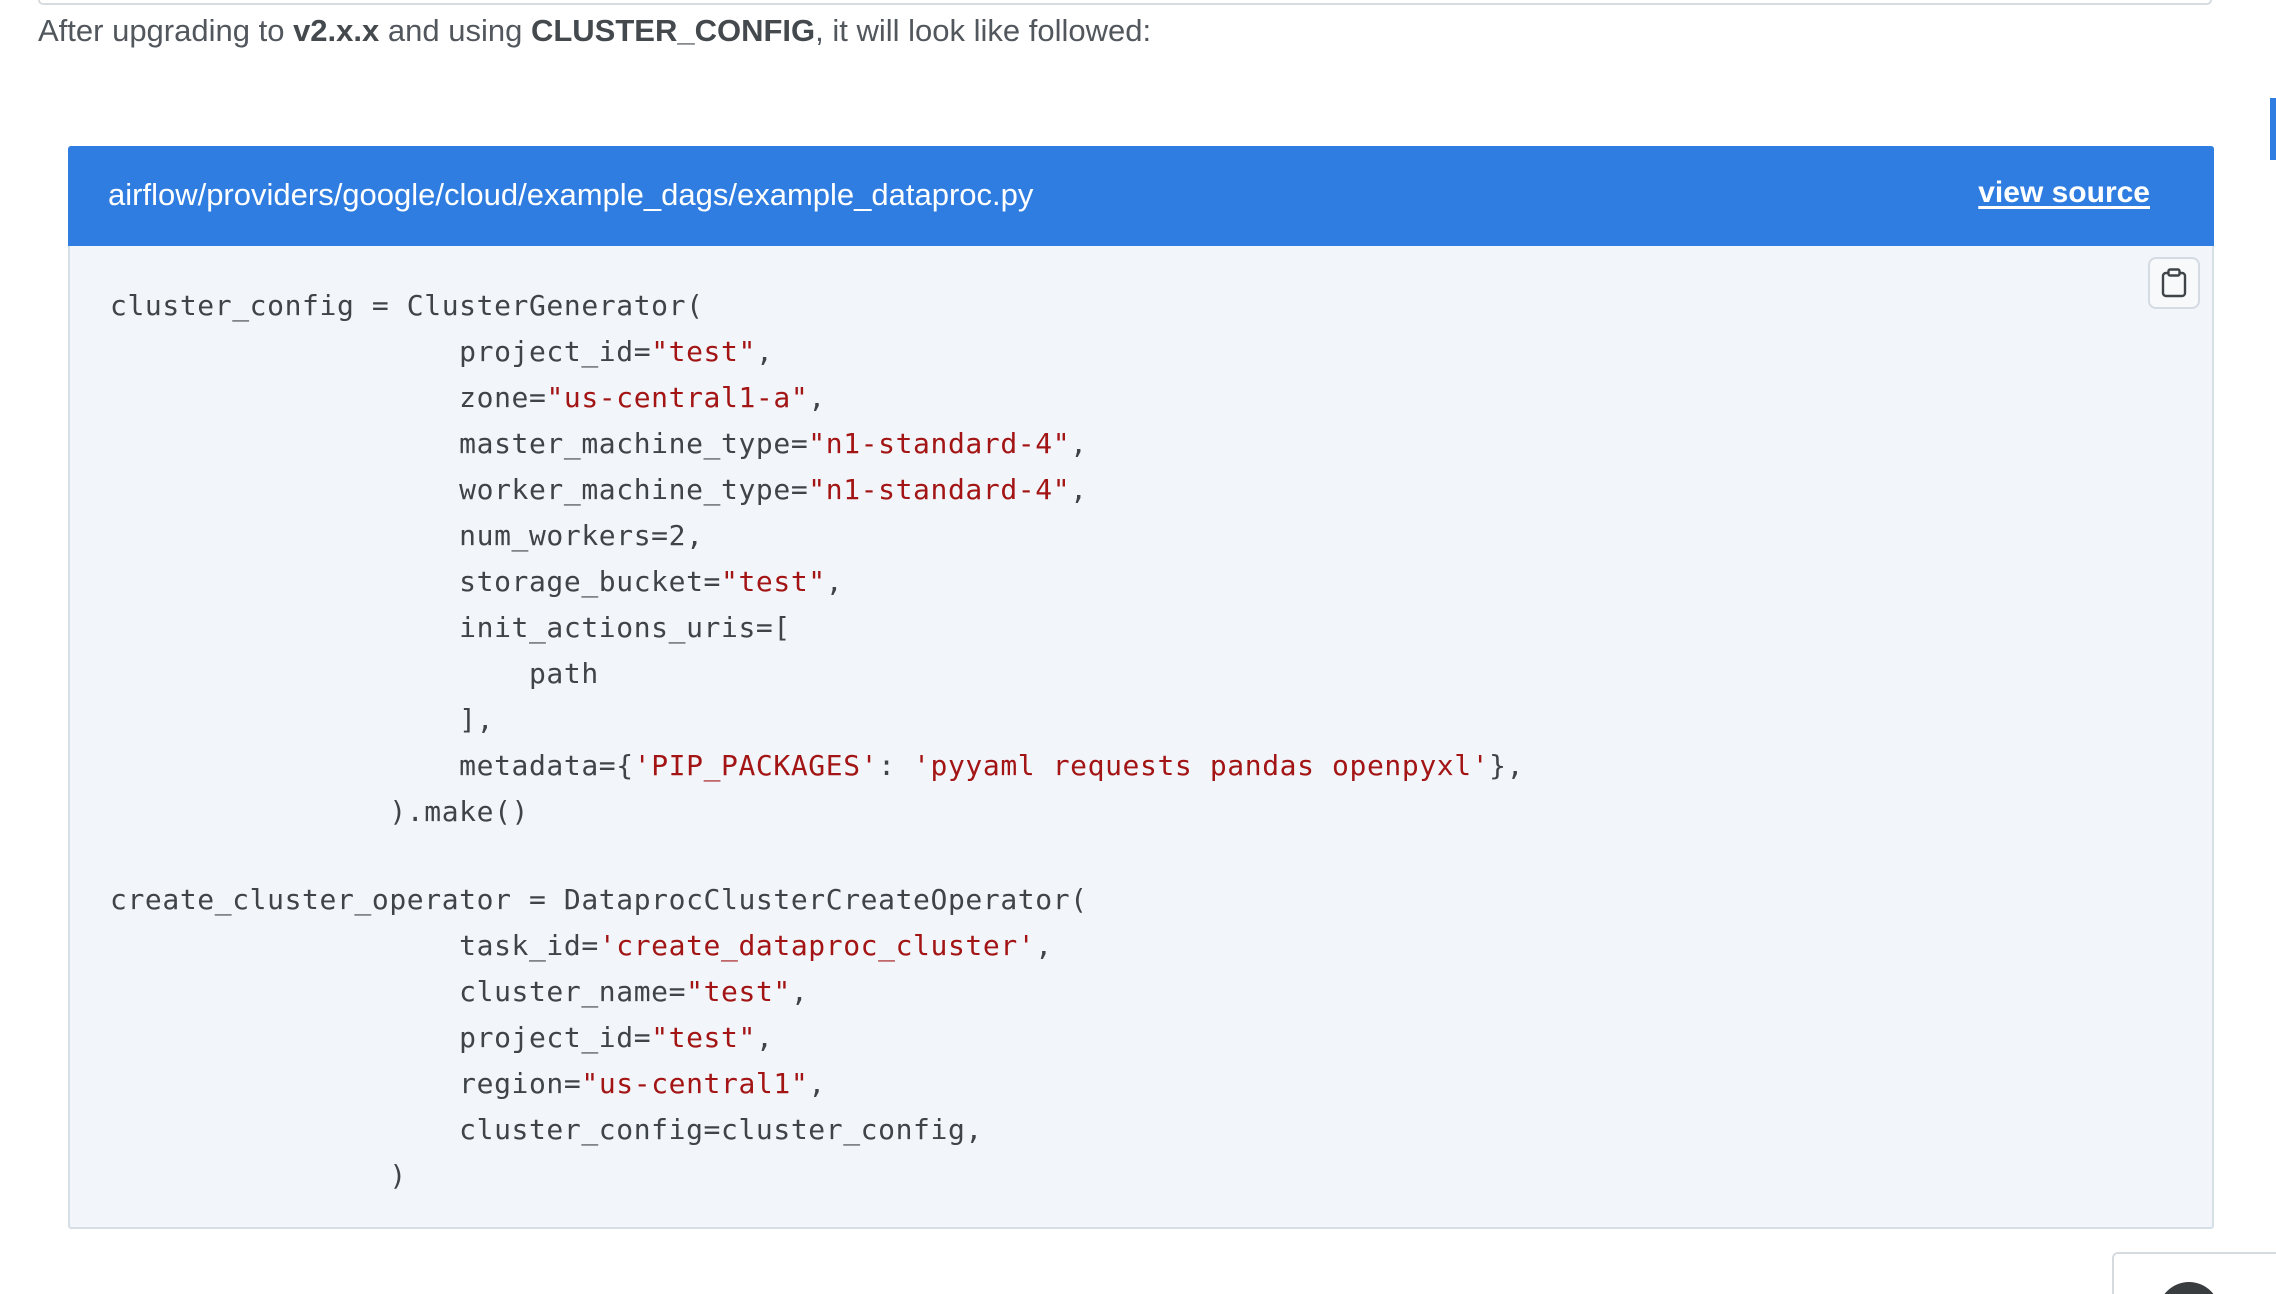  I want to click on code-token: cluster_config = ClusterGenerator(, so click(407, 305).